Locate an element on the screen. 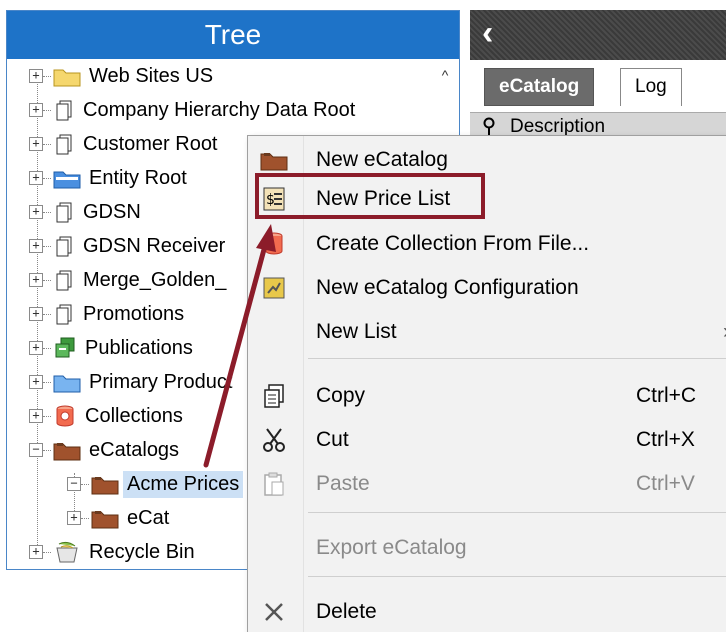 The image size is (726, 632). tree-item-label: Primary Product is located at coordinates (161, 381).